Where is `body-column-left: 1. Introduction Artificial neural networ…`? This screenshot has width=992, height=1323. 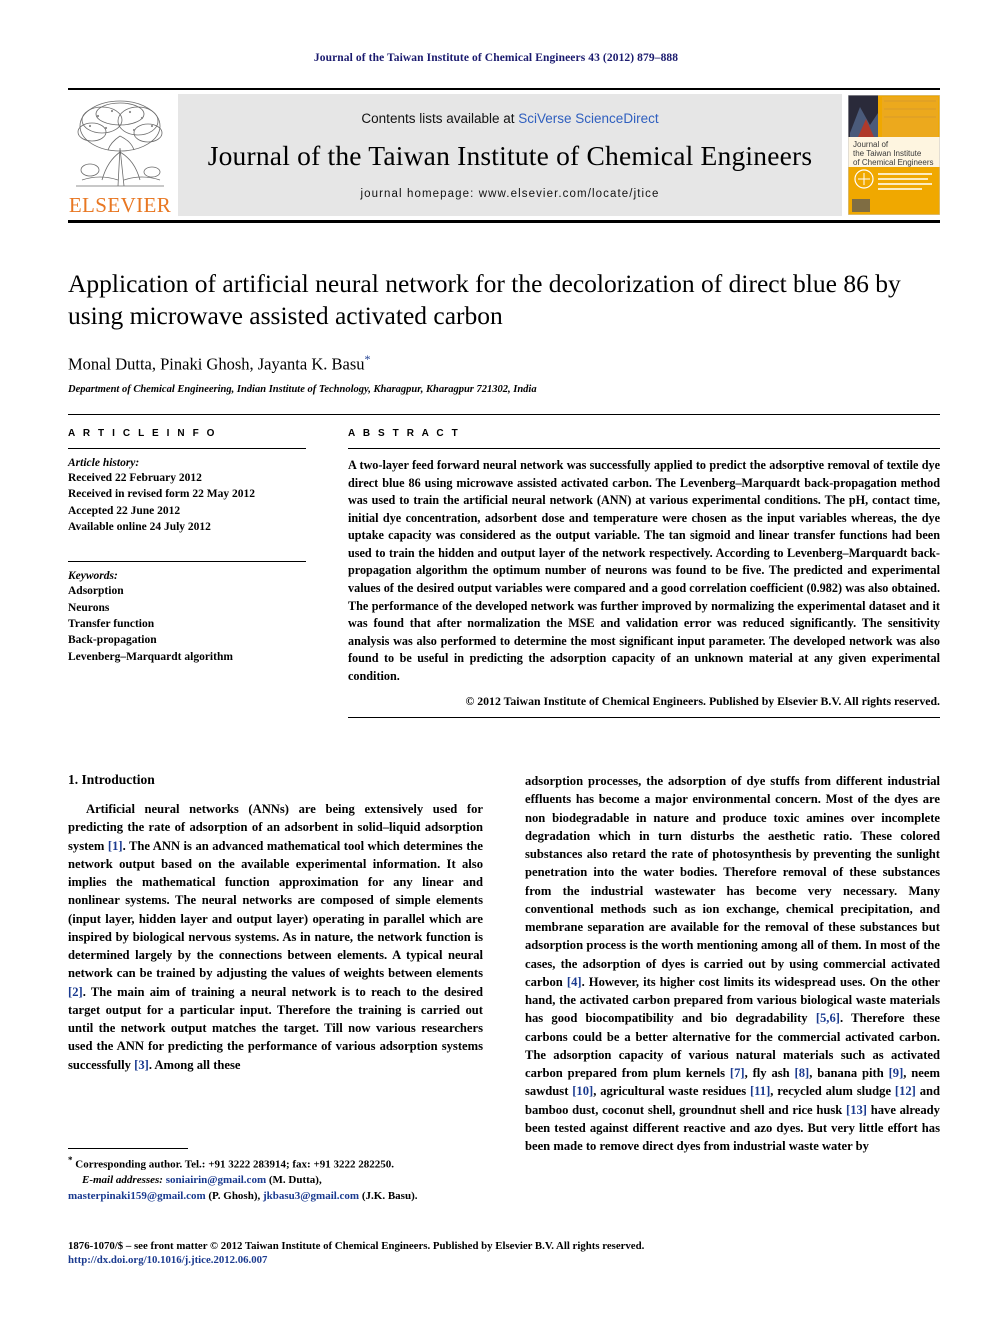 body-column-left: 1. Introduction Artificial neural networ… is located at coordinates (275, 963).